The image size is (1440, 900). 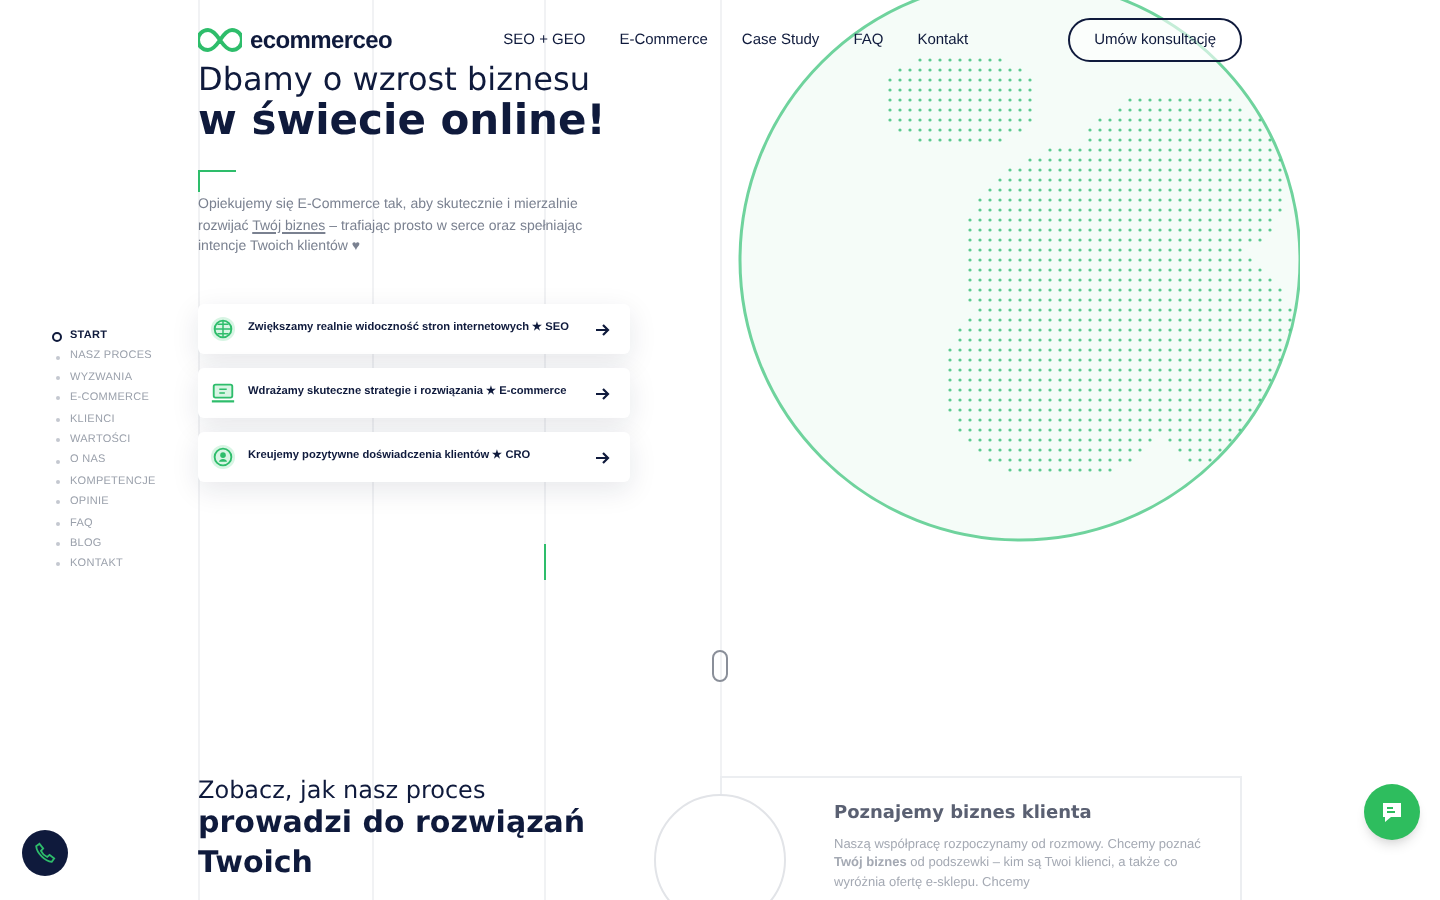 I want to click on infinity-logo-icon, so click(x=220, y=40).